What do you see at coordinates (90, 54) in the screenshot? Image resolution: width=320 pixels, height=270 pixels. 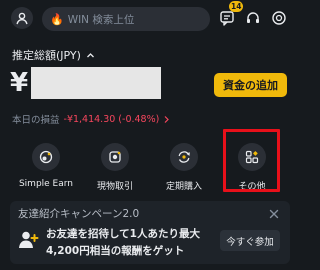 I see `chevron-up-icon` at bounding box center [90, 54].